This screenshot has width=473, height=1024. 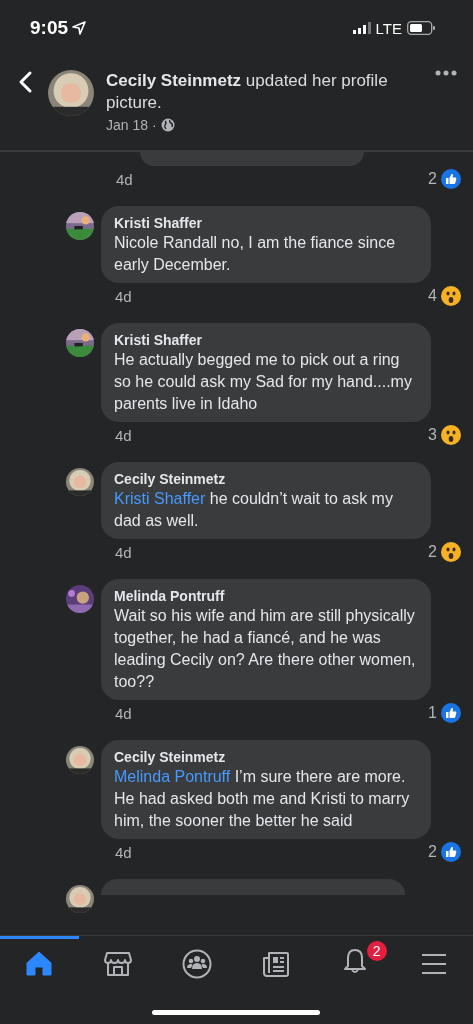 I want to click on globe-icon, so click(x=167, y=125).